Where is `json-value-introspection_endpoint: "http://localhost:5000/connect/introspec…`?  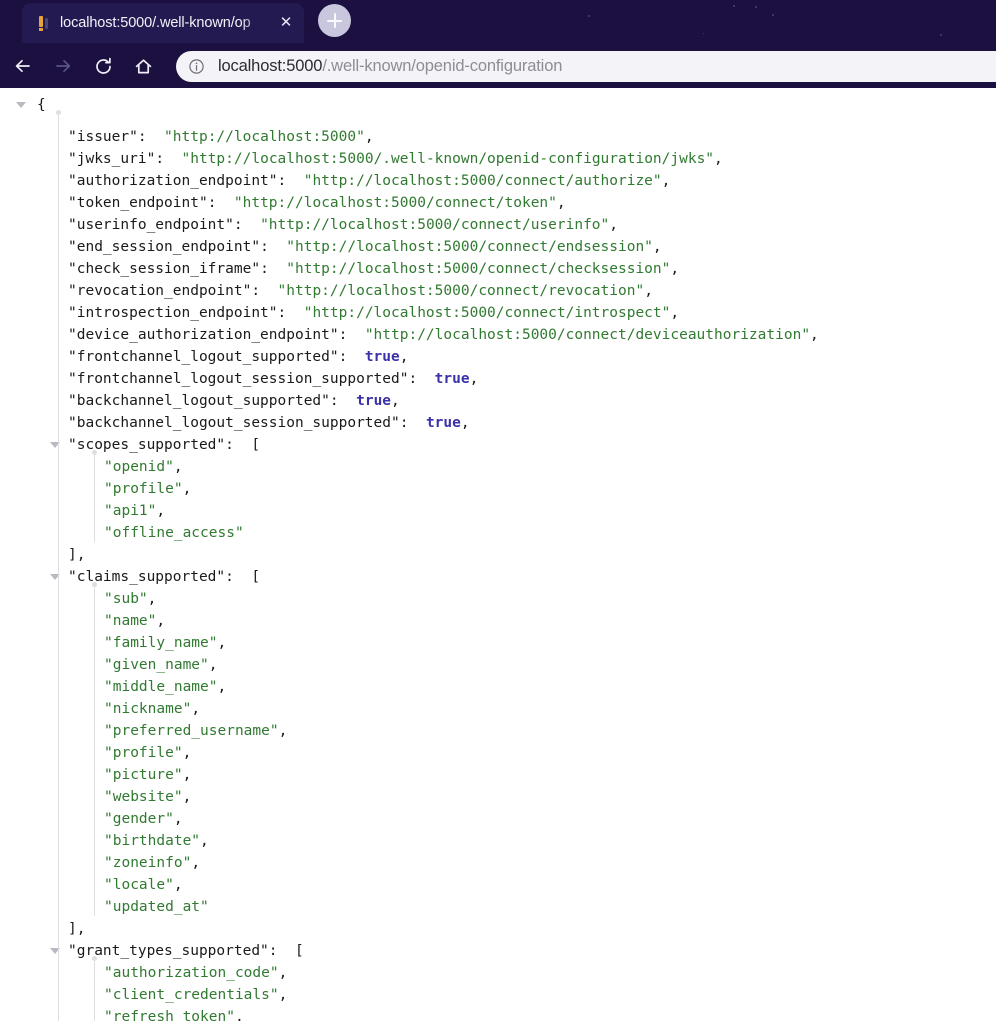 json-value-introspection_endpoint: "http://localhost:5000/connect/introspec… is located at coordinates (487, 313).